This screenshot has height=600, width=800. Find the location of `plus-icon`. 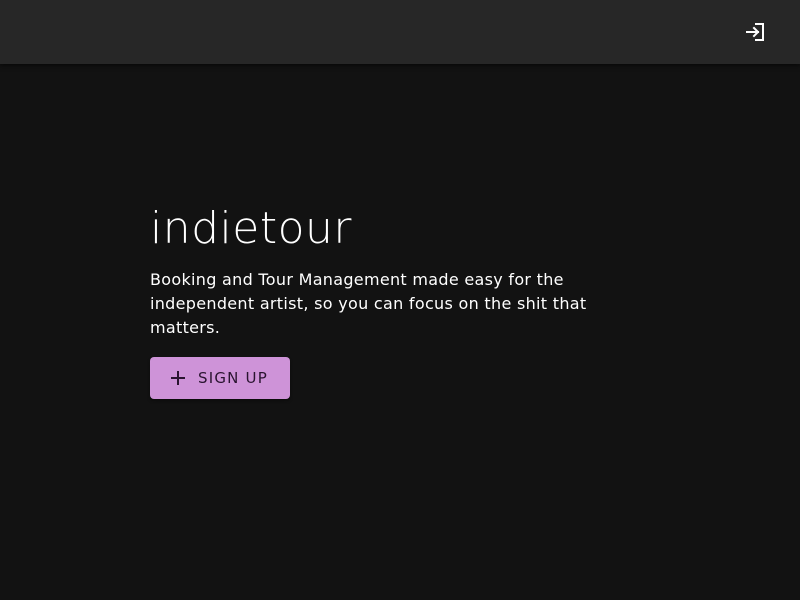

plus-icon is located at coordinates (178, 378).